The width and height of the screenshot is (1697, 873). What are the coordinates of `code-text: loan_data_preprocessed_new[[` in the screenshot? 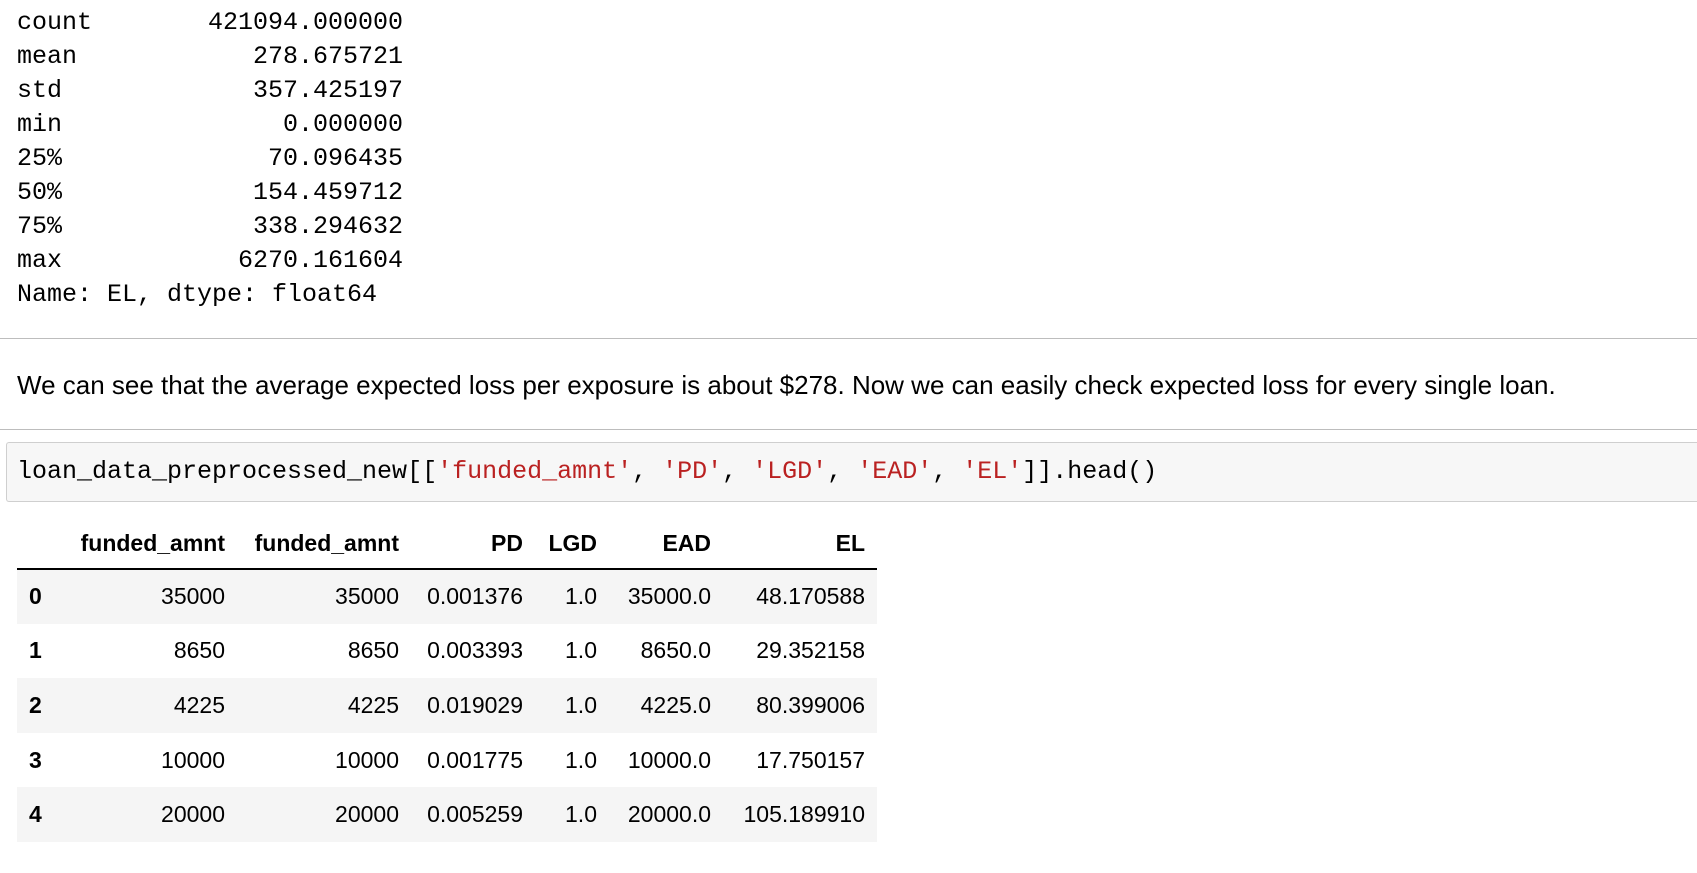 It's located at (227, 471).